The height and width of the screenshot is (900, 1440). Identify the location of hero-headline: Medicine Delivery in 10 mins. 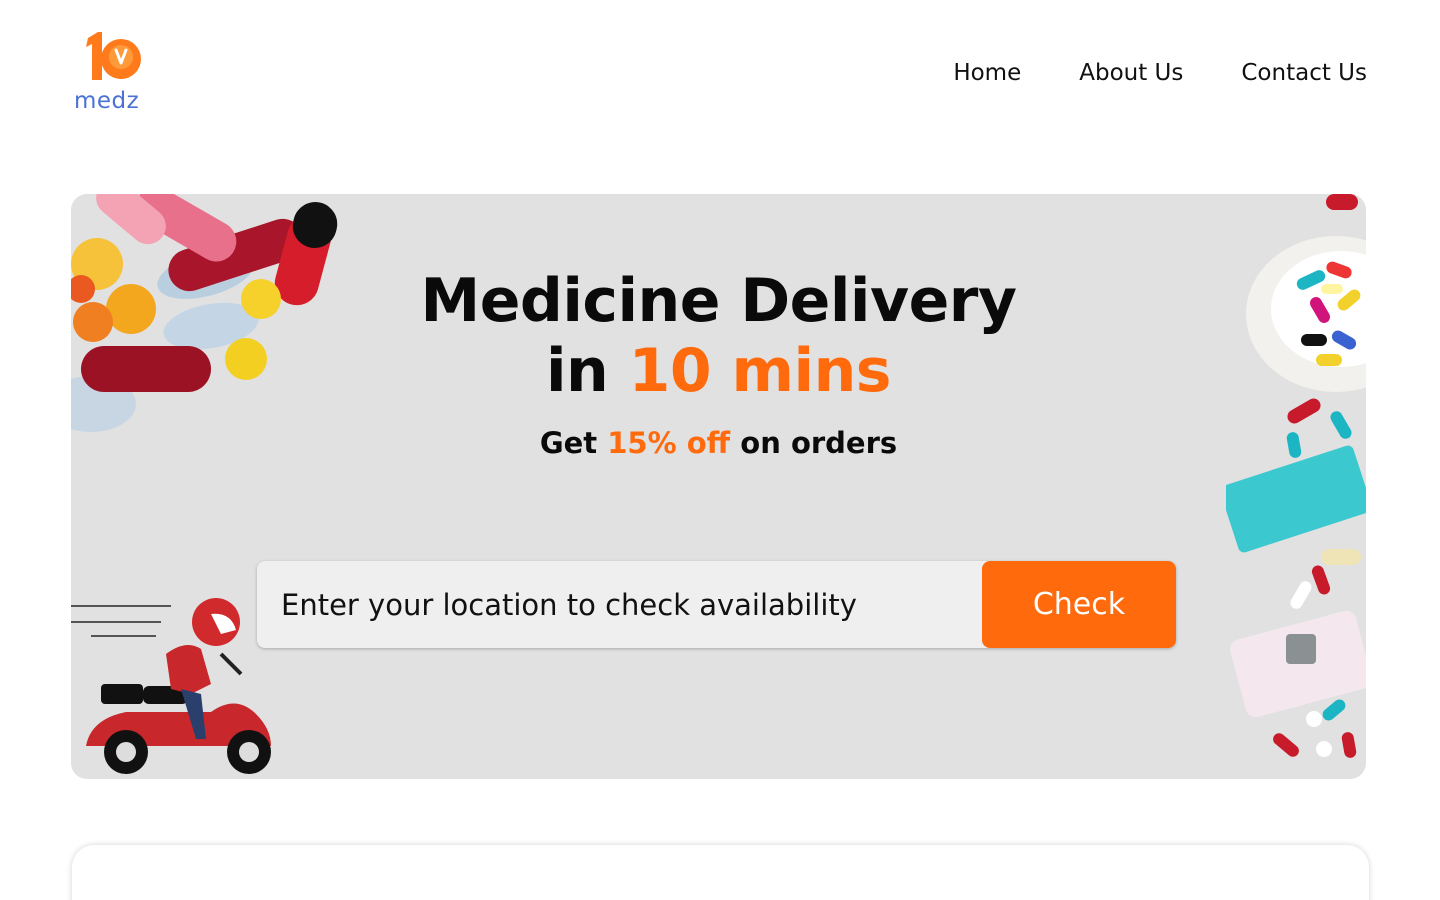
(718, 336).